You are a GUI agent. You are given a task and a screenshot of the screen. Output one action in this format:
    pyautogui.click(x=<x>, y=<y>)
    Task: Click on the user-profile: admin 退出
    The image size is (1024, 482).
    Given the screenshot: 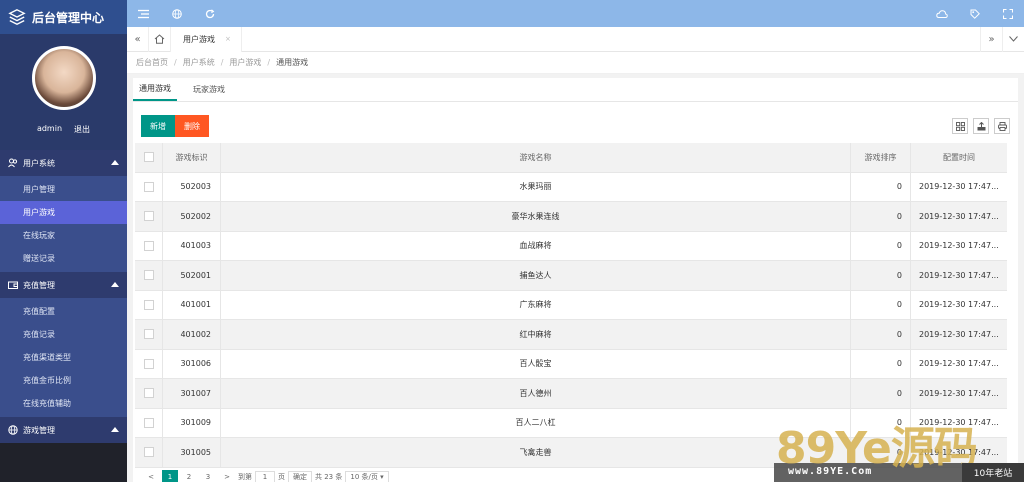 What is the action you would take?
    pyautogui.click(x=63, y=92)
    